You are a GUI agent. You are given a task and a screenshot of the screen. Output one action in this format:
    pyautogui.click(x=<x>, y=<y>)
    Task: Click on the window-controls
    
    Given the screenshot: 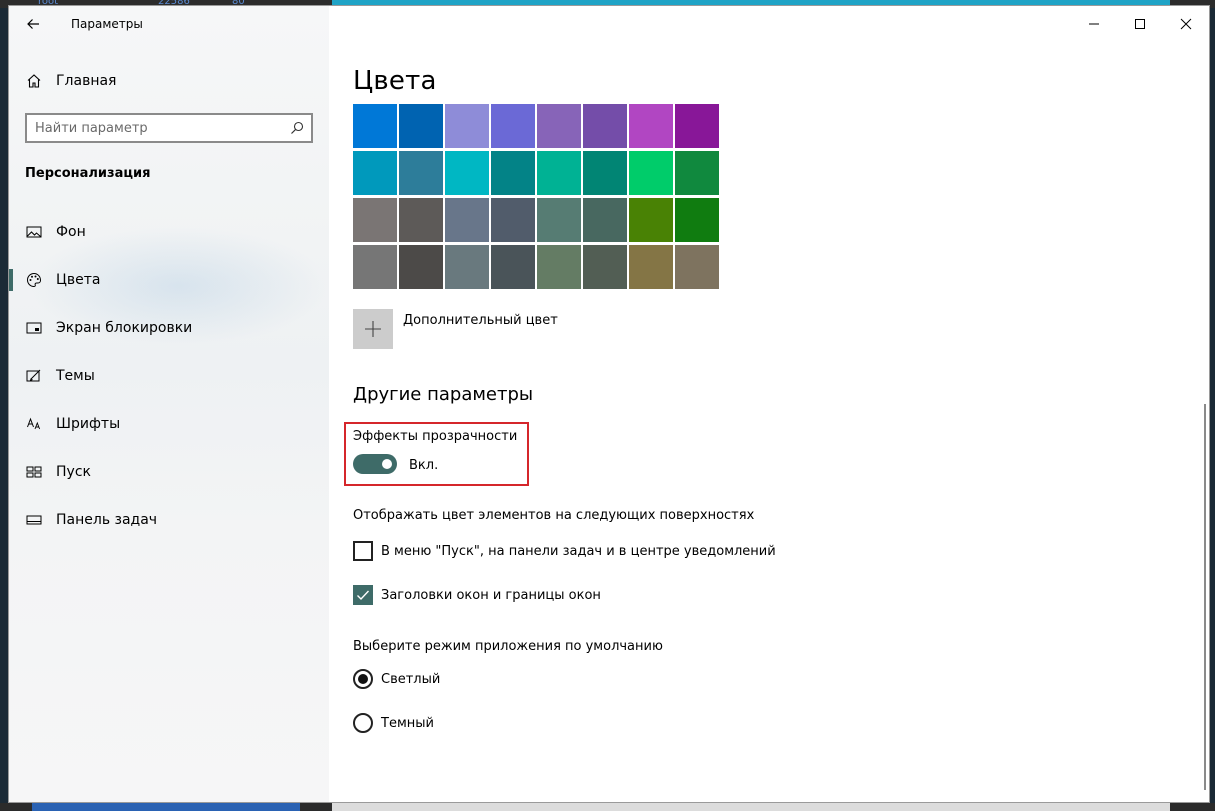 What is the action you would take?
    pyautogui.click(x=1140, y=24)
    